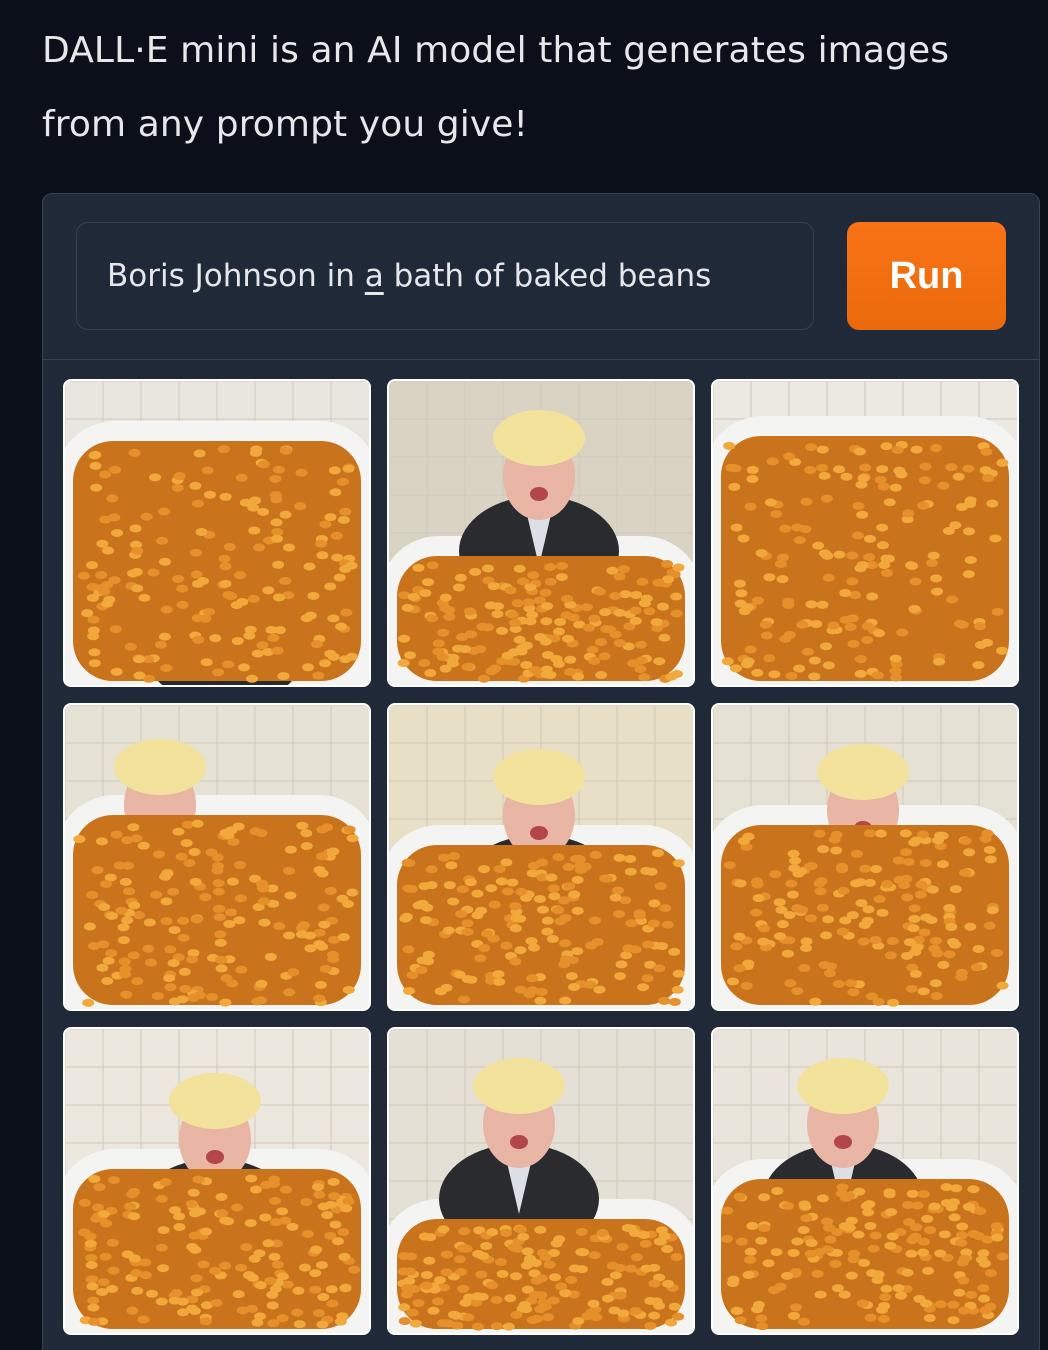 This screenshot has height=1350, width=1048. What do you see at coordinates (236, 276) in the screenshot?
I see `prompt-text-before: Boris Johnson in` at bounding box center [236, 276].